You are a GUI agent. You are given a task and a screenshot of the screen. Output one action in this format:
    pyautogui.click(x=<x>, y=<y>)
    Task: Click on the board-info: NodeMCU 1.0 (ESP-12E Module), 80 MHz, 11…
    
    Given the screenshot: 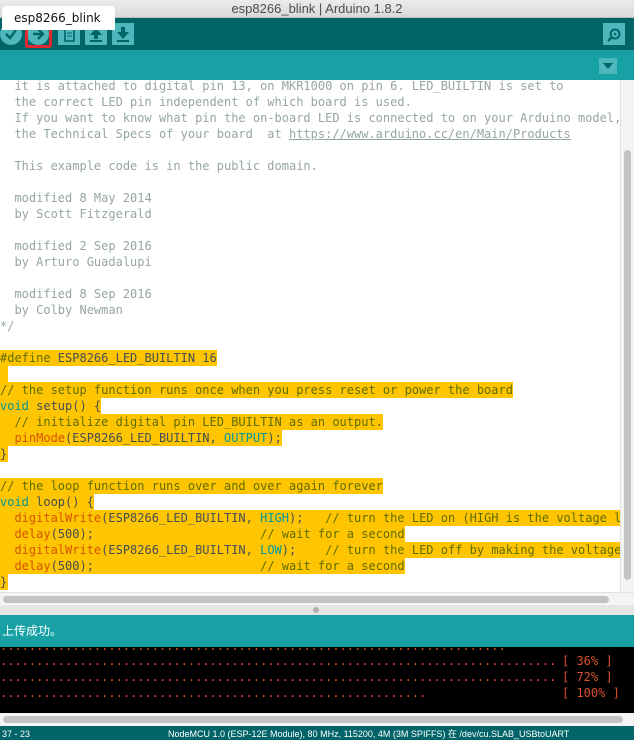 What is the action you would take?
    pyautogui.click(x=369, y=734)
    